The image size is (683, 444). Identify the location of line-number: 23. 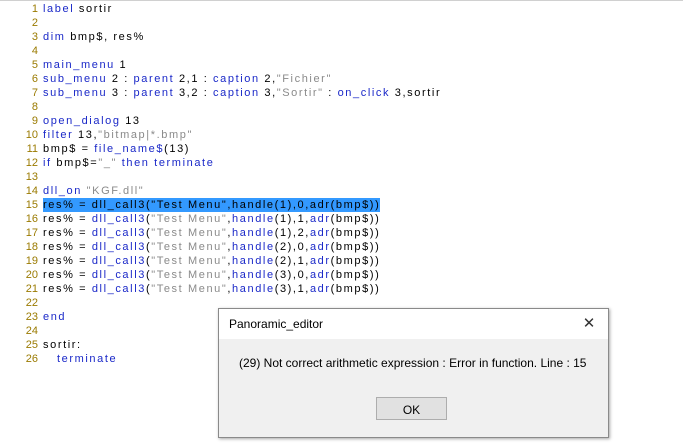
(31, 317).